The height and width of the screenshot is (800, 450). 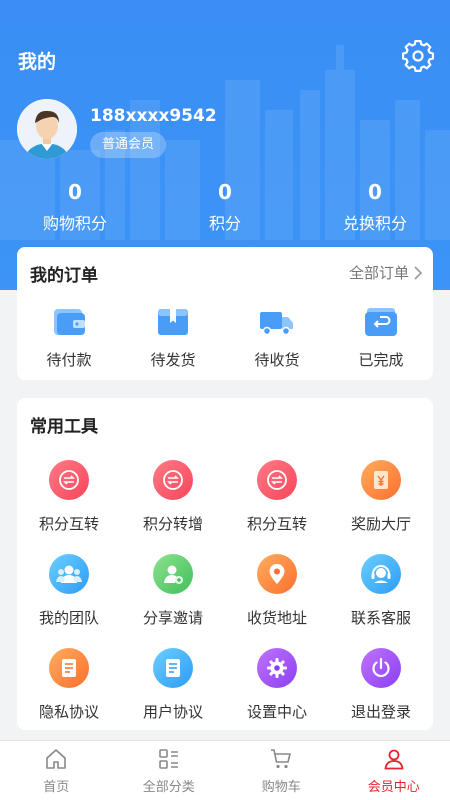 What do you see at coordinates (276, 712) in the screenshot?
I see `tool-label: 设置中心` at bounding box center [276, 712].